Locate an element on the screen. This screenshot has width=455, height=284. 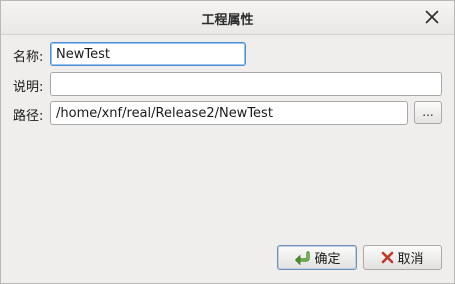
close-button is located at coordinates (432, 17).